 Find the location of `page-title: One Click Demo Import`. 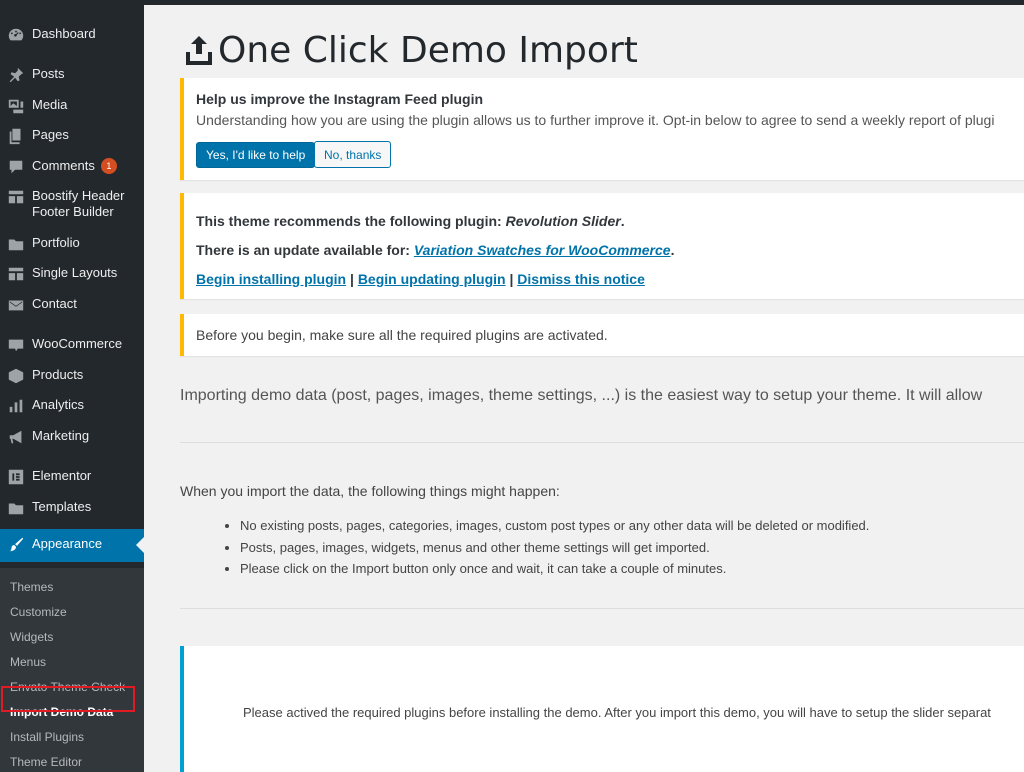

page-title: One Click Demo Import is located at coordinates (412, 51).